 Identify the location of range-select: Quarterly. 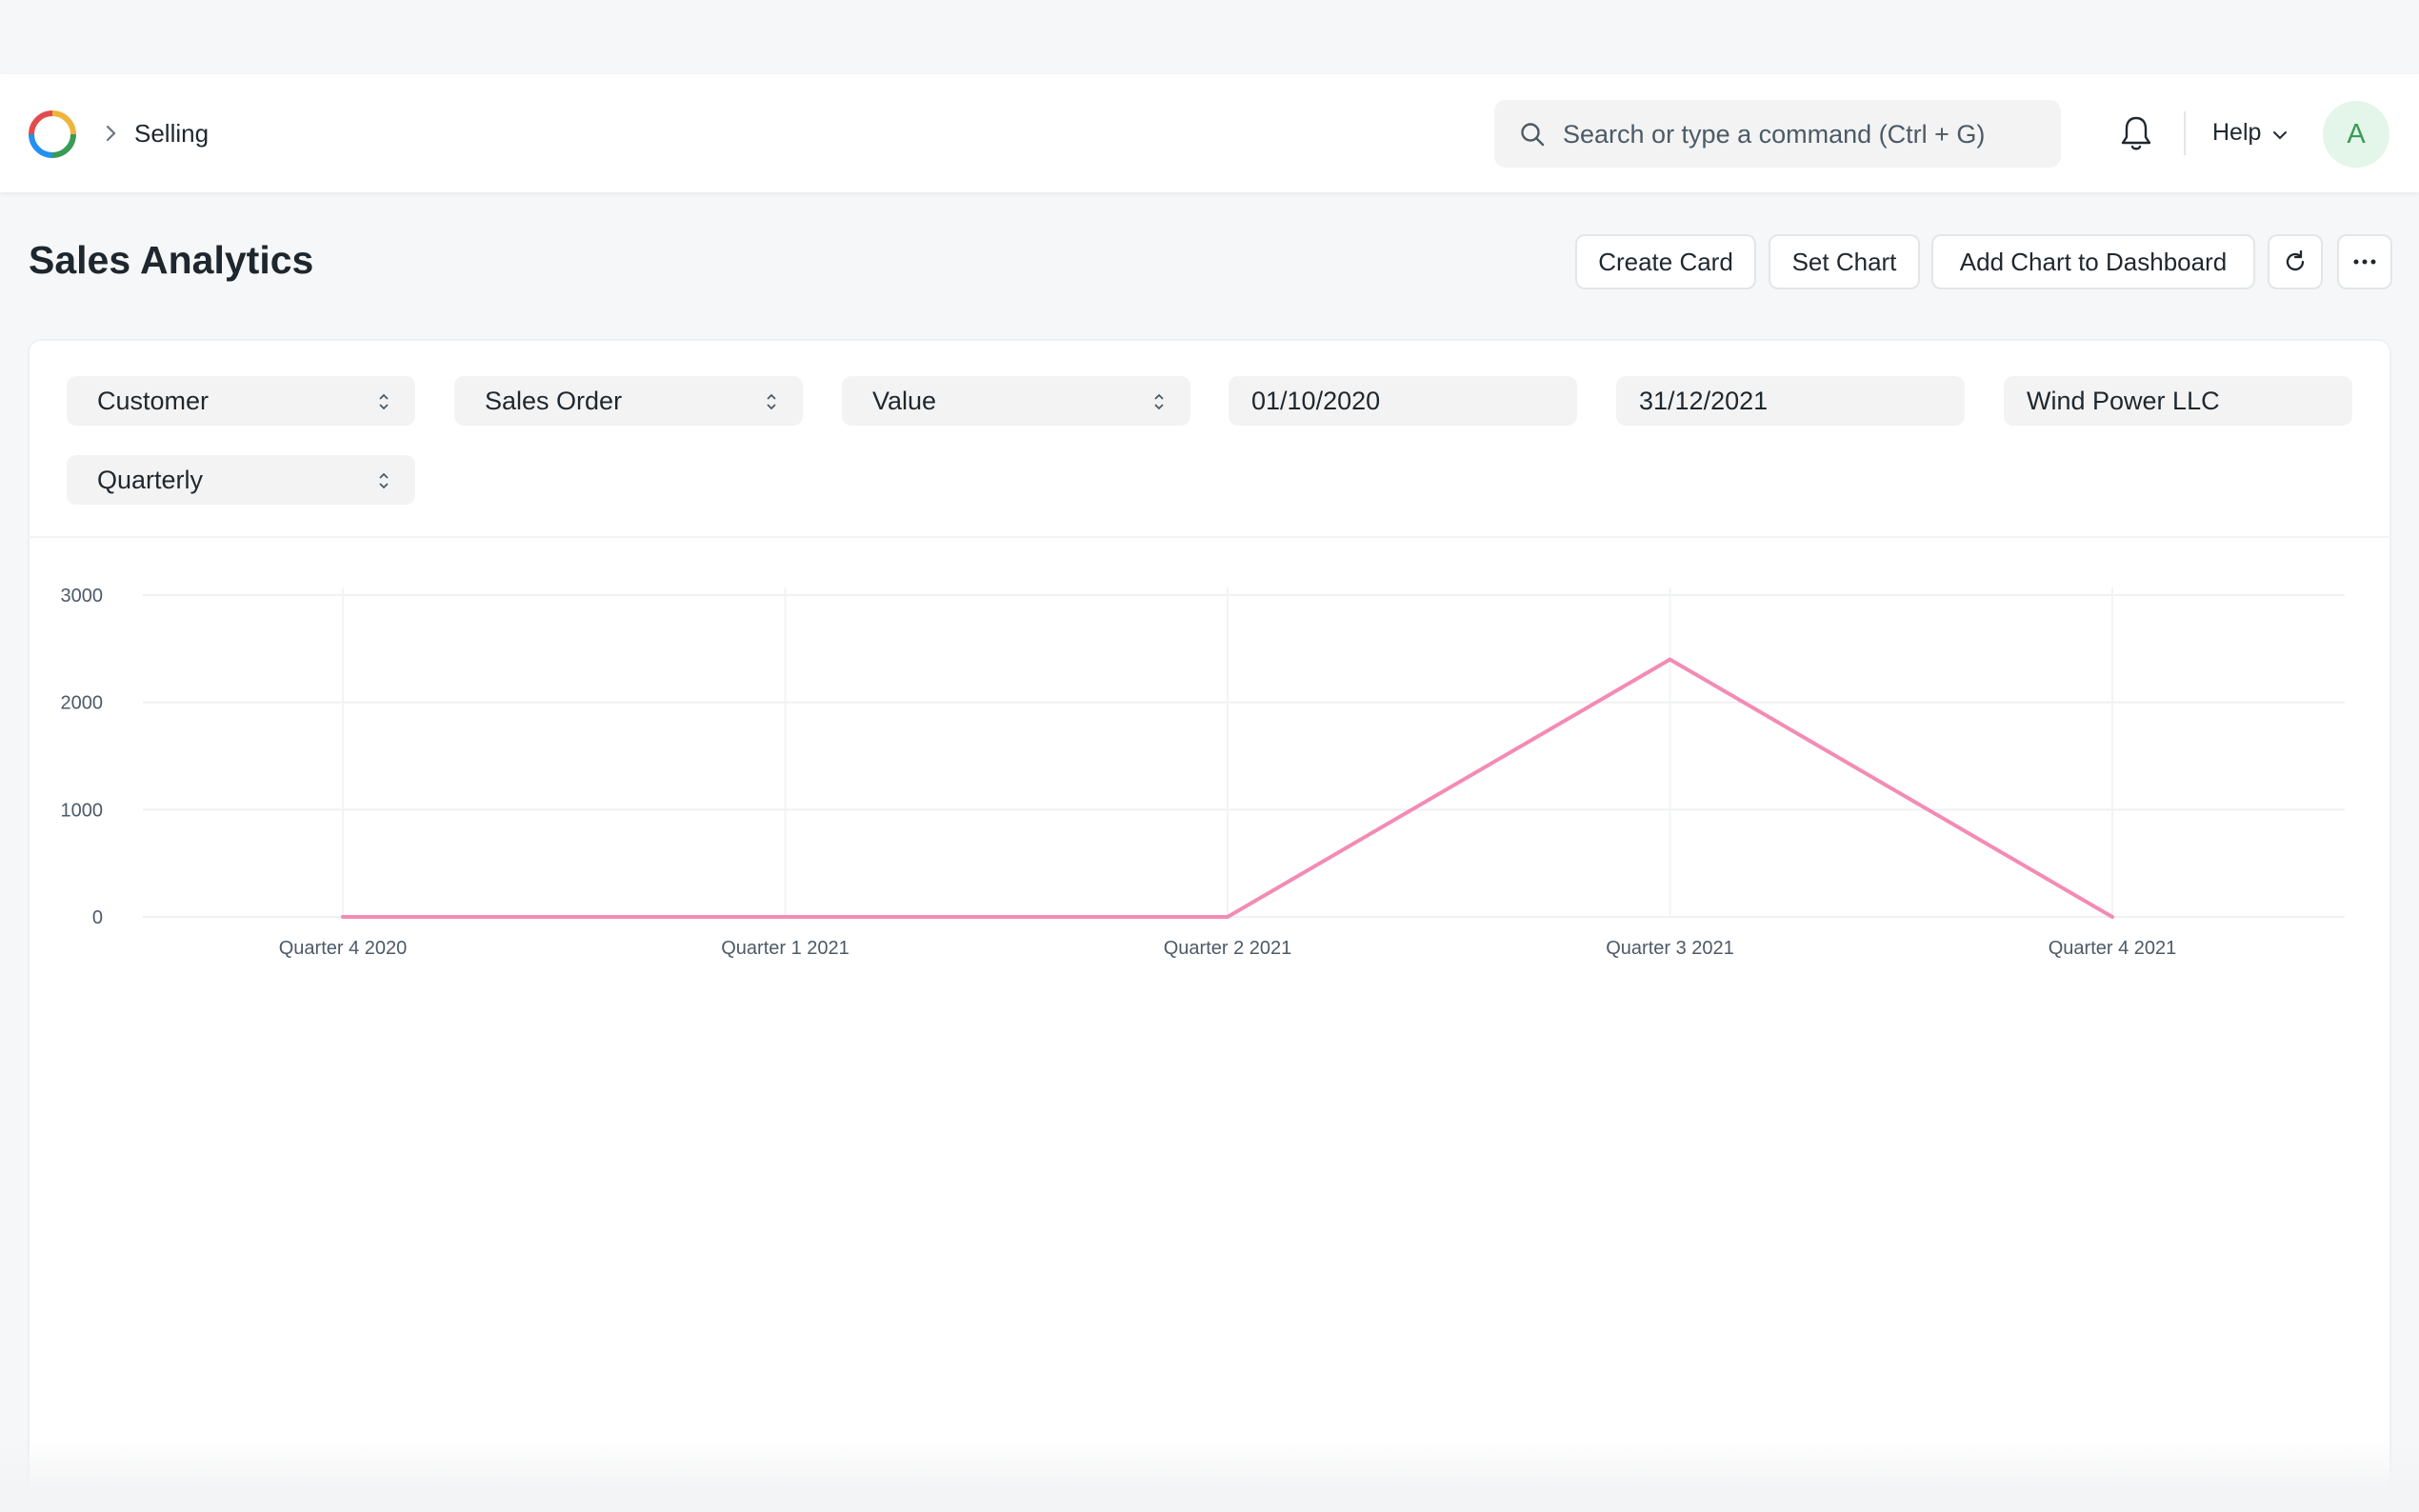
(241, 480).